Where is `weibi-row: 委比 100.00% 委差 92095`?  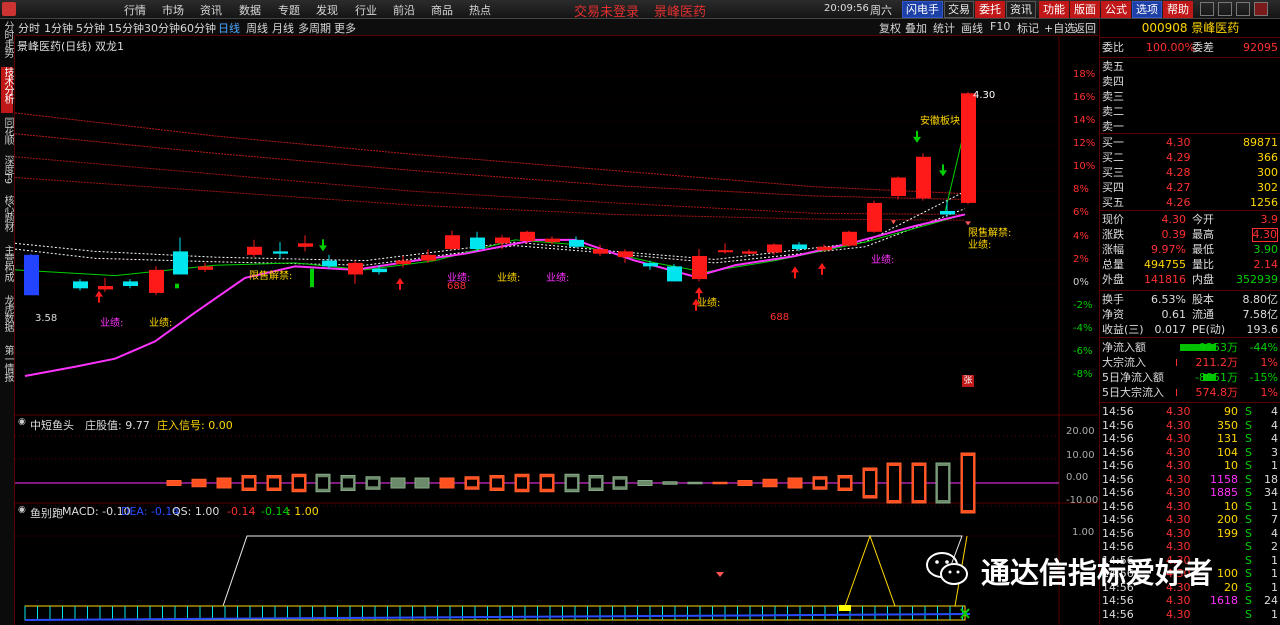
weibi-row: 委比 100.00% 委差 92095 is located at coordinates (1190, 47).